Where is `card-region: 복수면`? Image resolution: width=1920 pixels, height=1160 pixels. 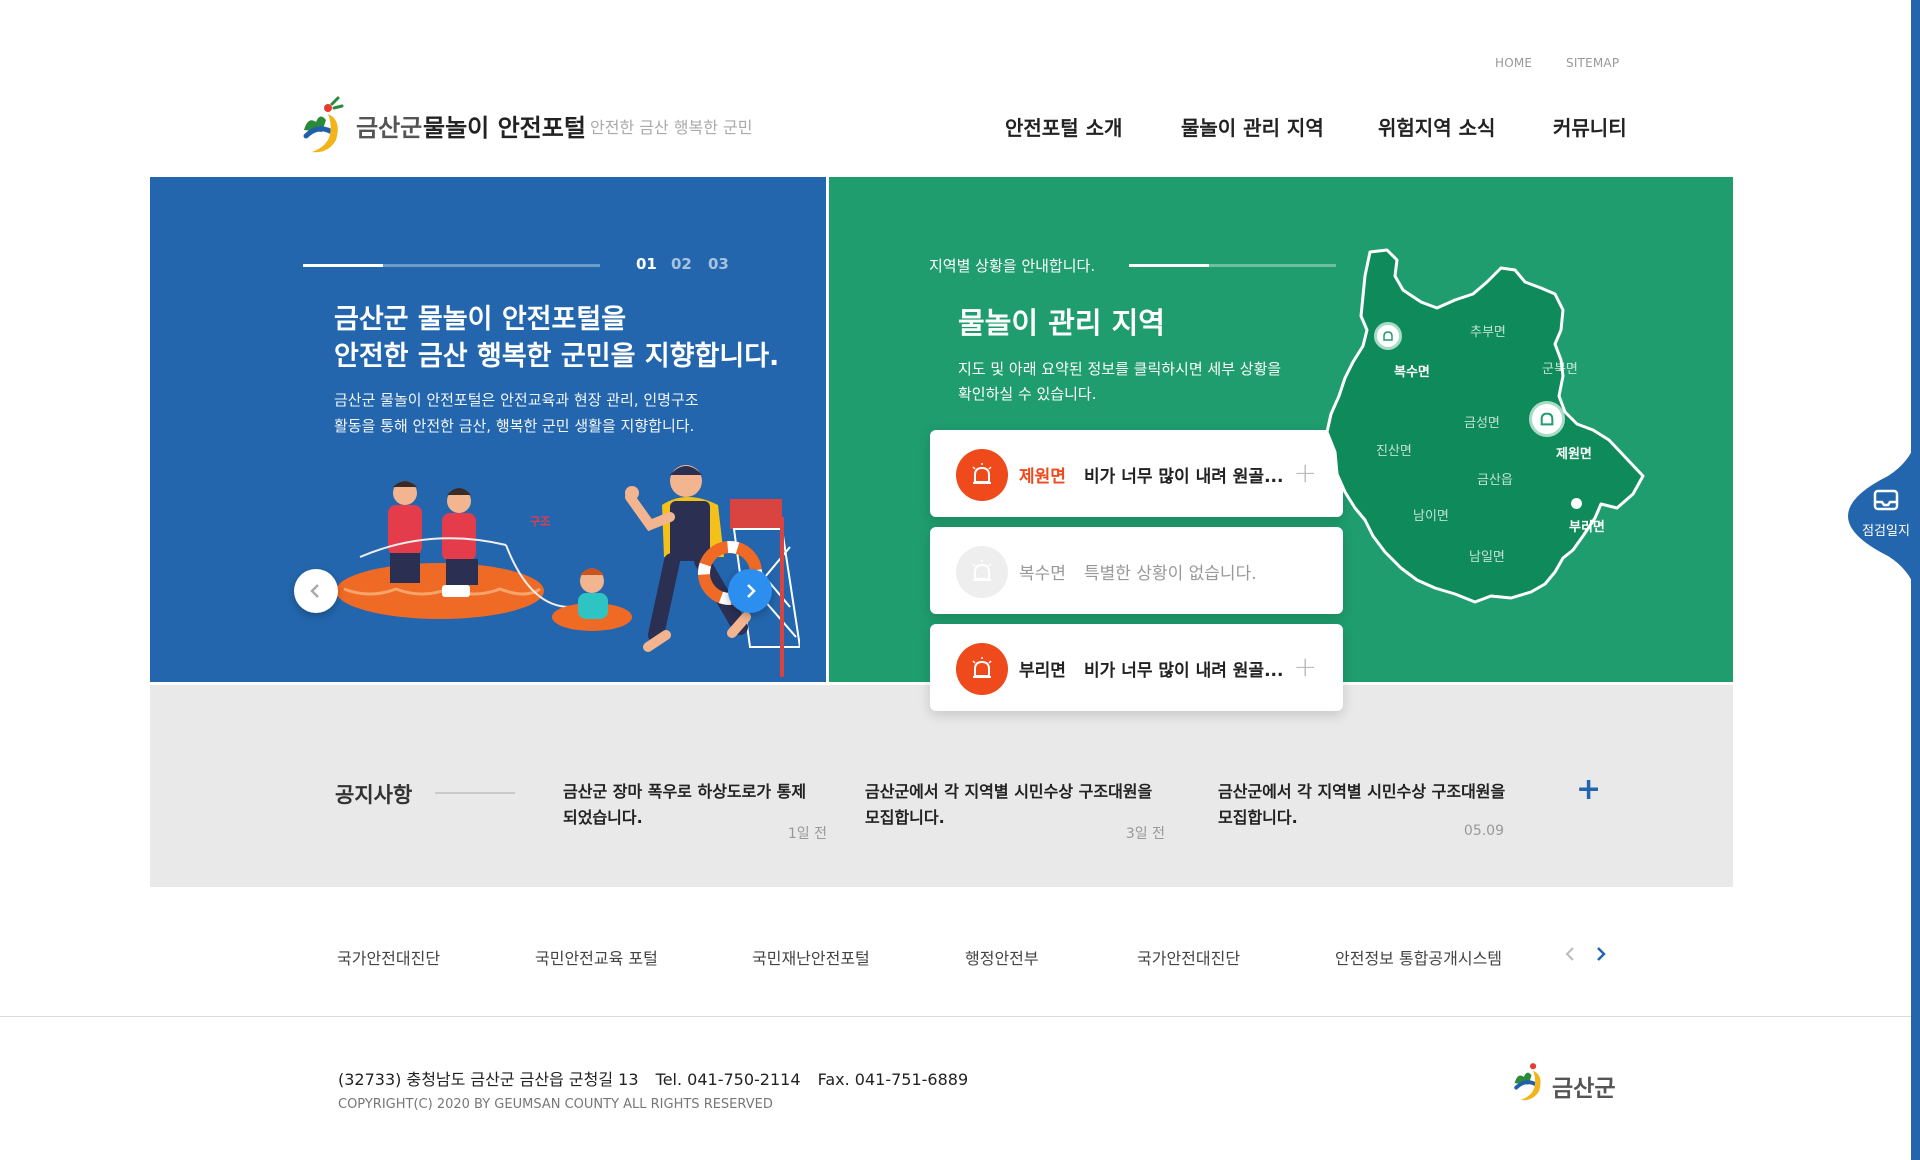 card-region: 복수면 is located at coordinates (1042, 574).